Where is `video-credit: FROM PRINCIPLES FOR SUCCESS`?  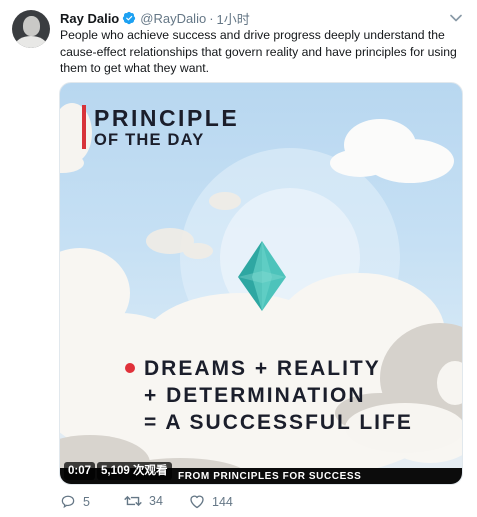
video-credit: FROM PRINCIPLES FOR SUCCESS is located at coordinates (270, 476).